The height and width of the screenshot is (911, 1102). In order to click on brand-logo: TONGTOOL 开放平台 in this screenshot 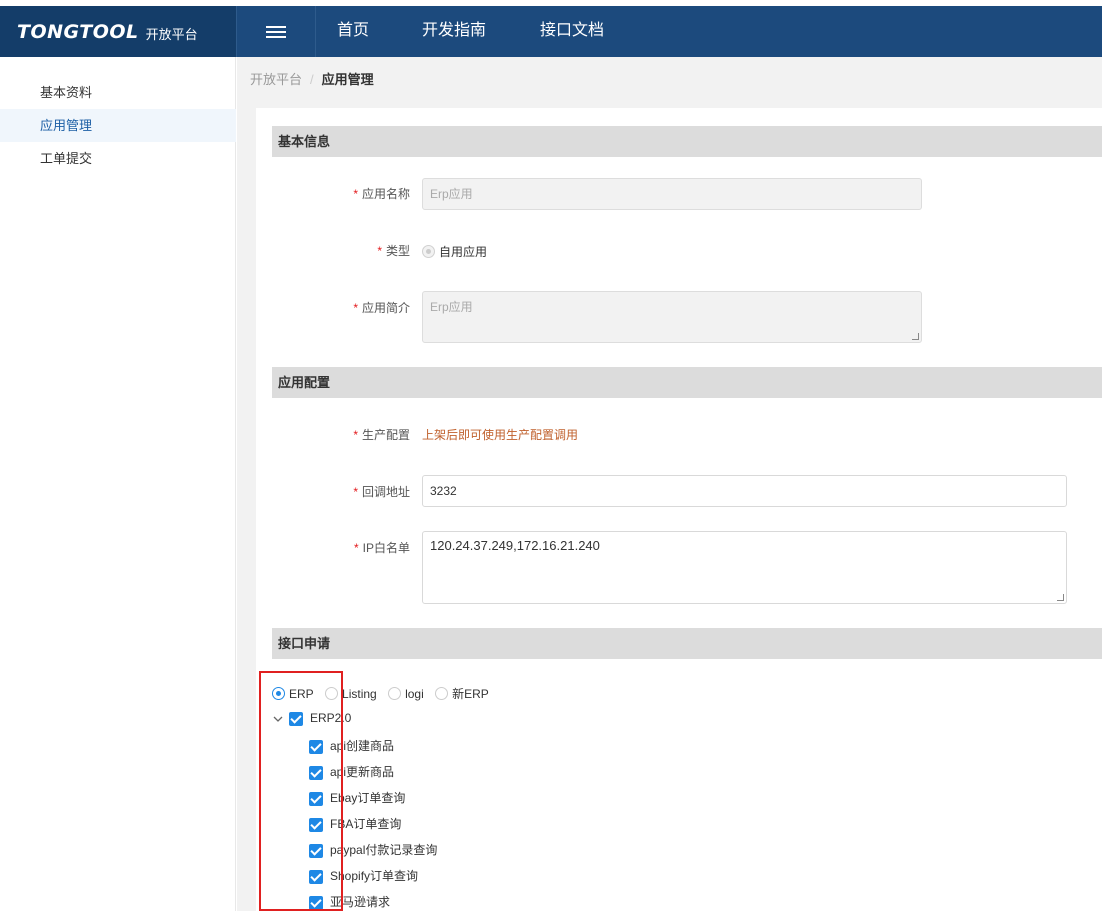, I will do `click(118, 31)`.